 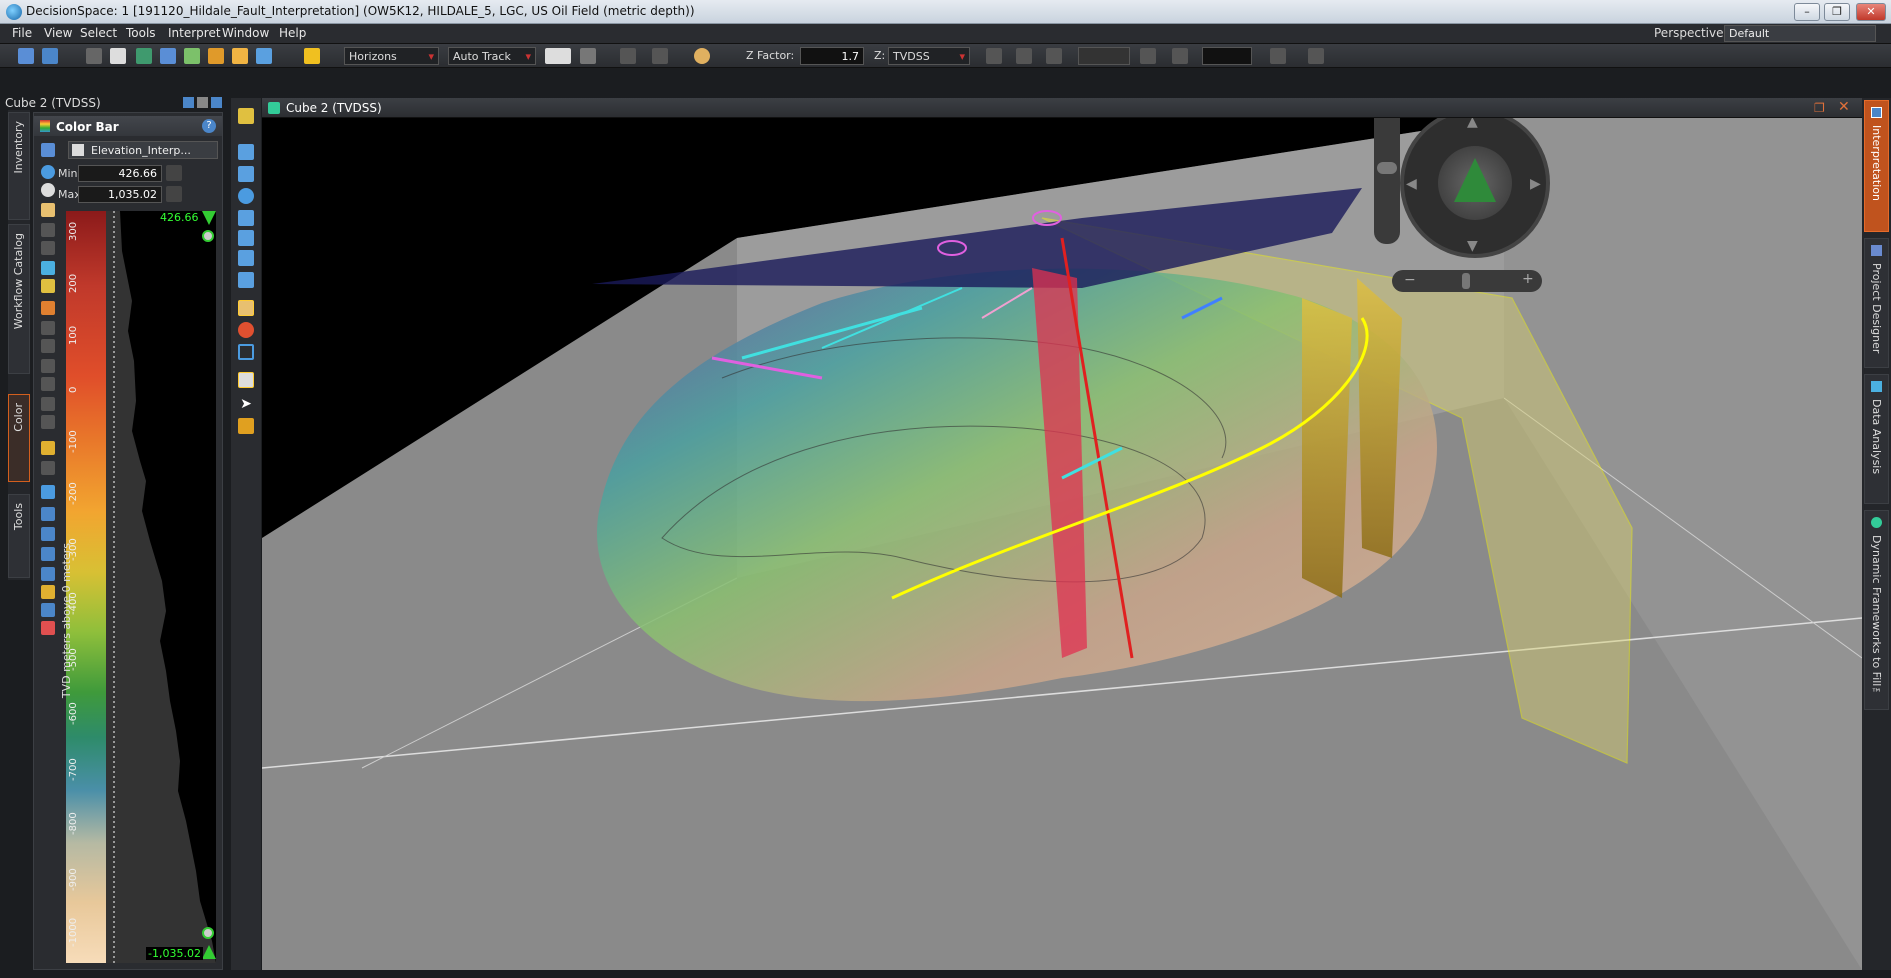 What do you see at coordinates (202, 102) in the screenshot?
I see `minimize-panel-icon` at bounding box center [202, 102].